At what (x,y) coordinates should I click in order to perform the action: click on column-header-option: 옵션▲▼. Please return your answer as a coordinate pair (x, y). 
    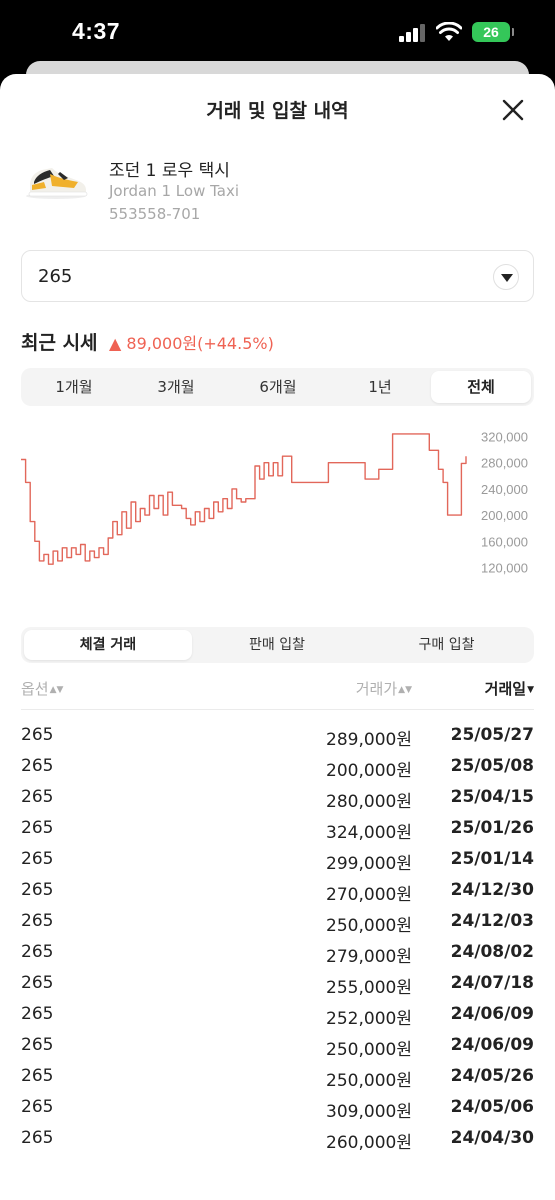
    Looking at the image, I should click on (42, 688).